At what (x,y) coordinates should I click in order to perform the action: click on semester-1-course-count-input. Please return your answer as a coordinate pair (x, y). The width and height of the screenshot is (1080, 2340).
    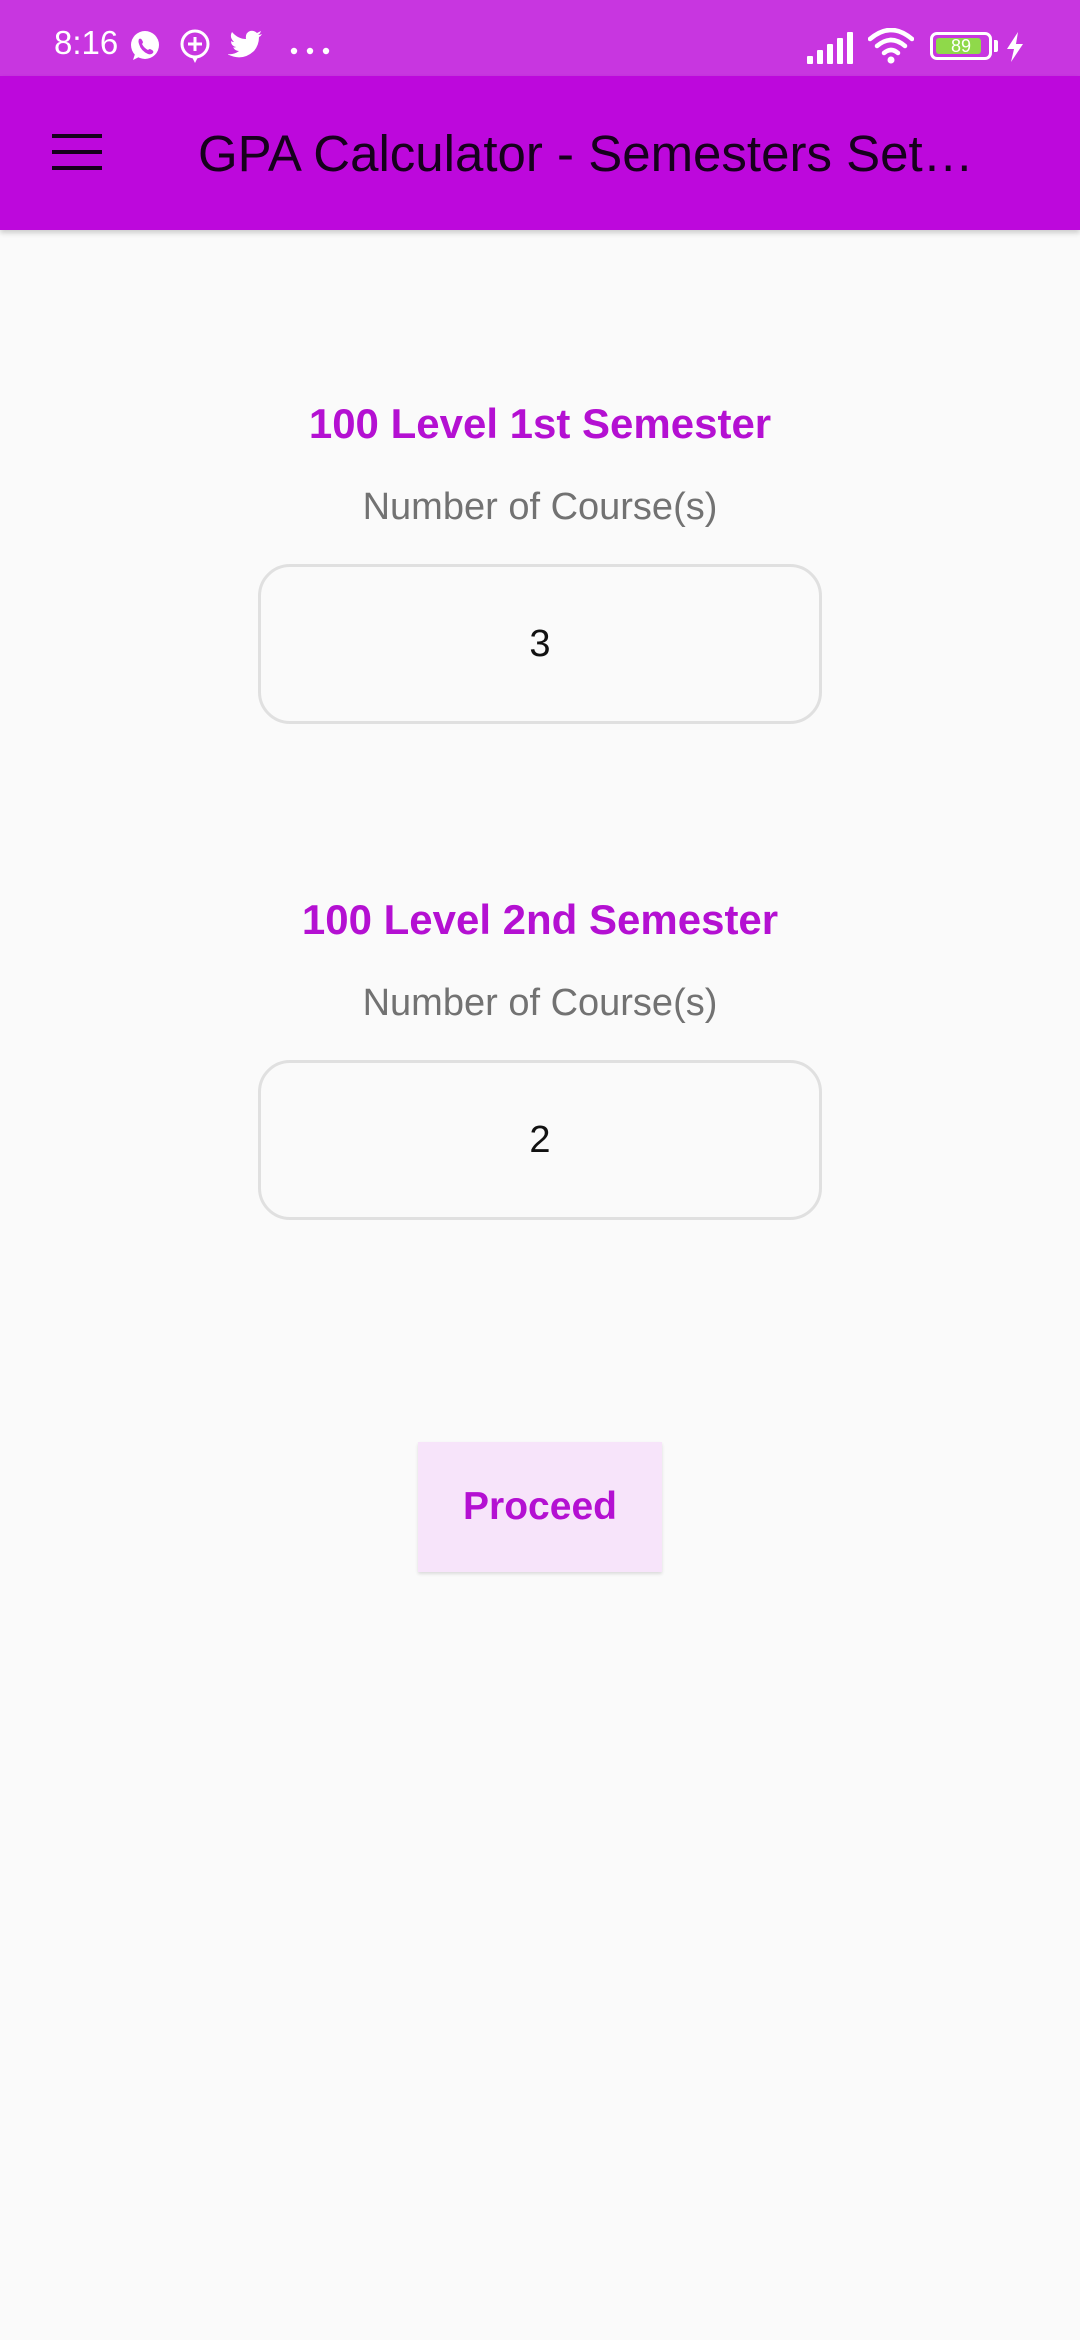
    Looking at the image, I should click on (540, 644).